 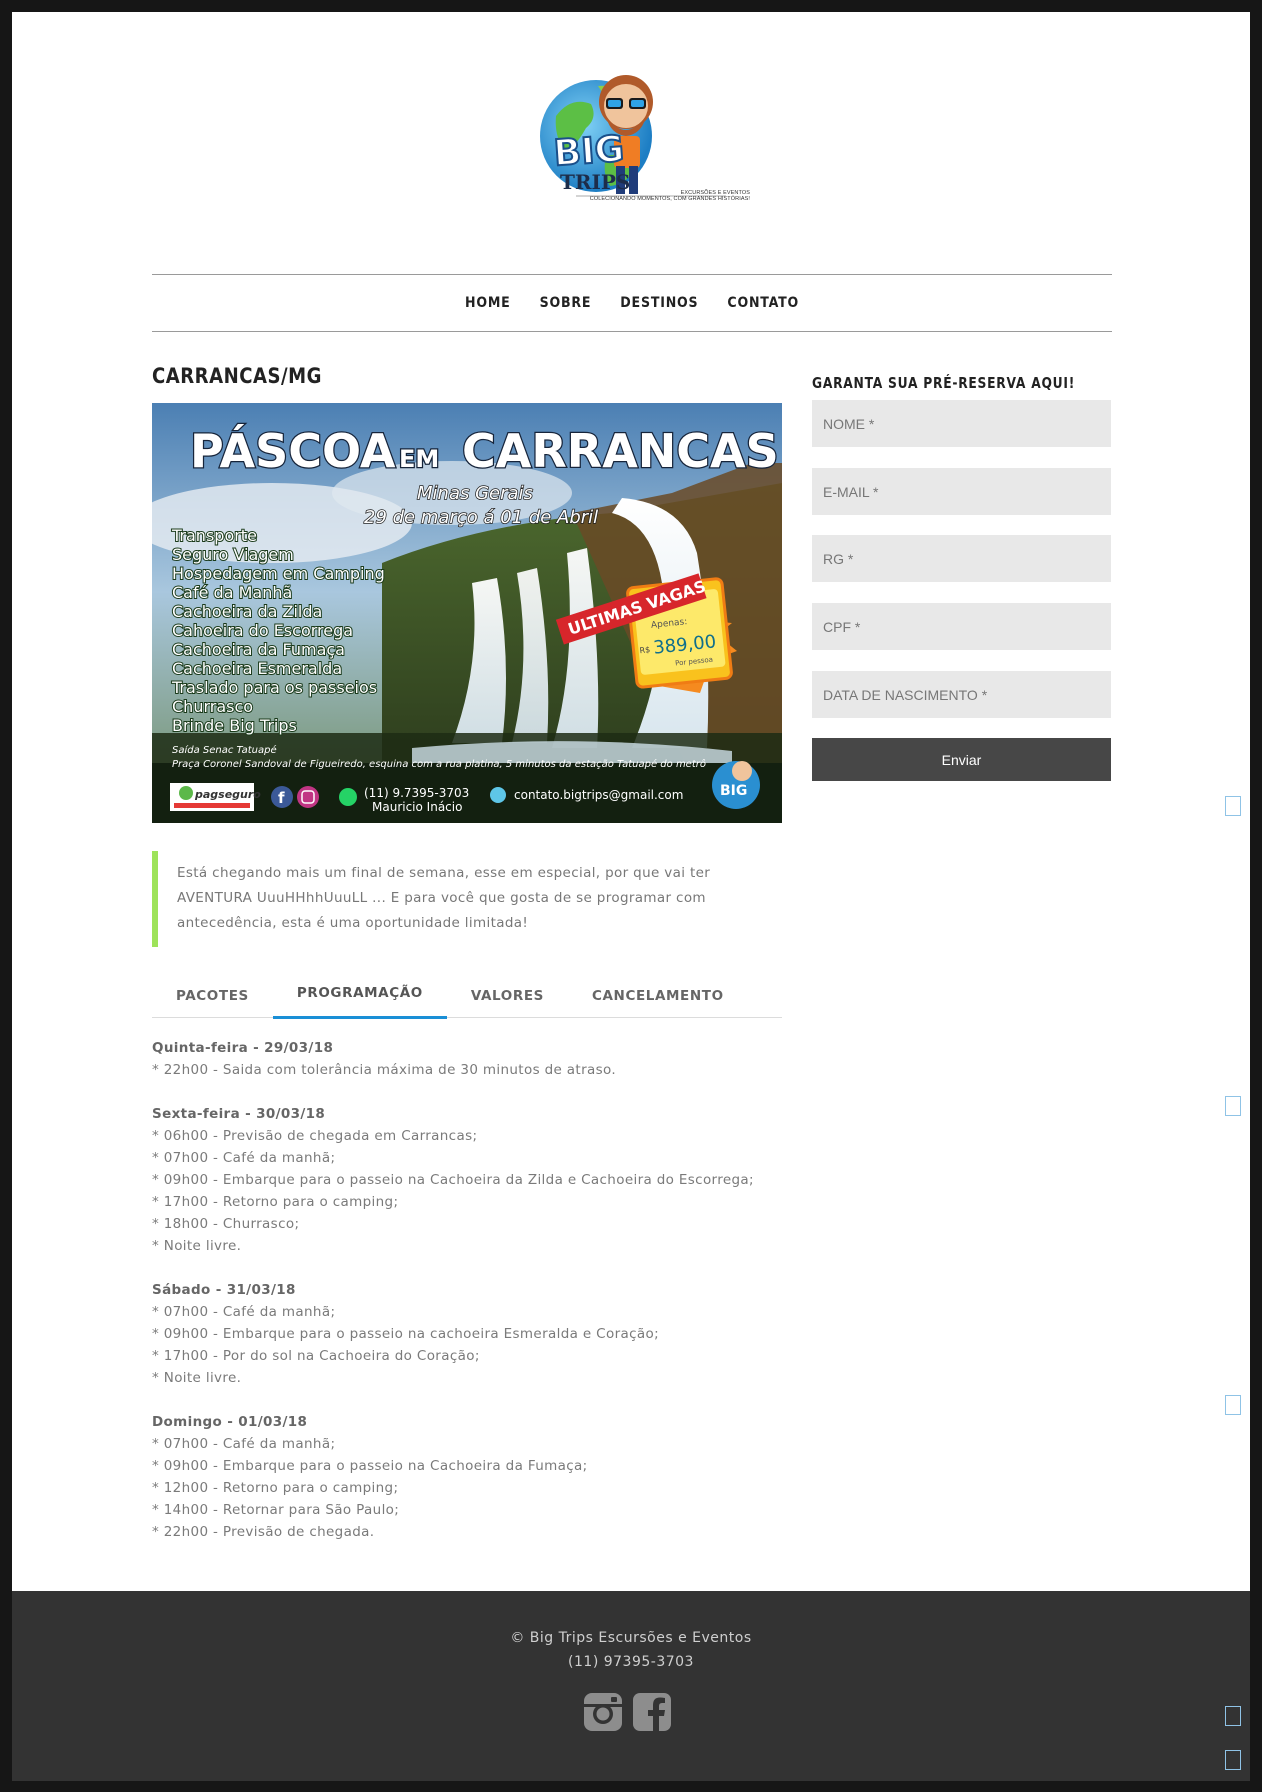 I want to click on info-tabs: PACOTES PROGRAMAÇÃO VALORES CANCELAMENTO, so click(x=467, y=996).